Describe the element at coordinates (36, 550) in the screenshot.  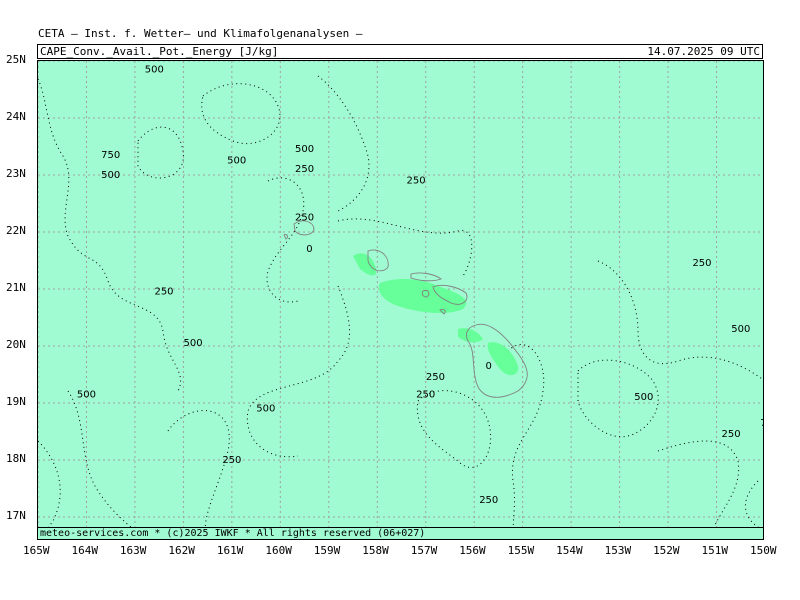
I see `longitude-label: 165W` at that location.